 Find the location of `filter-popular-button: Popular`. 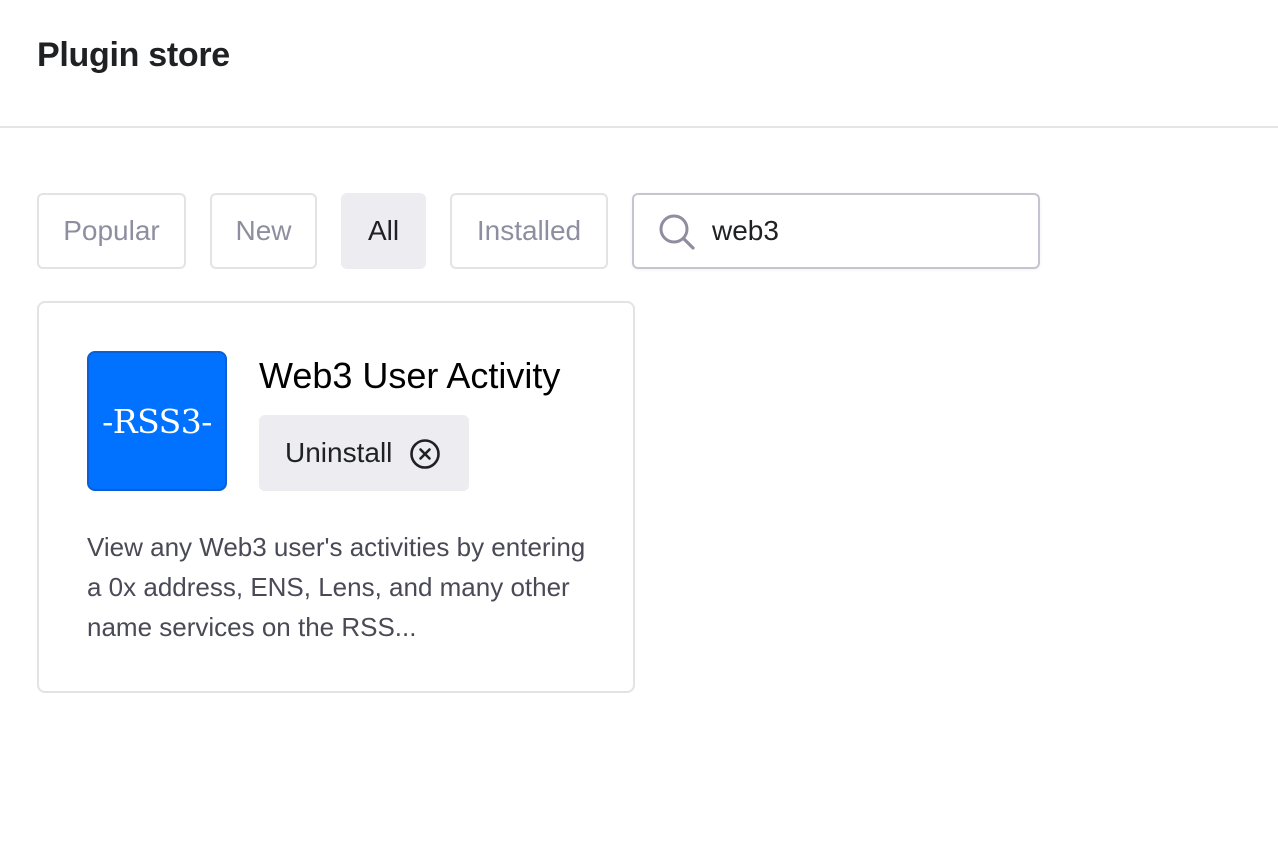

filter-popular-button: Popular is located at coordinates (111, 231).